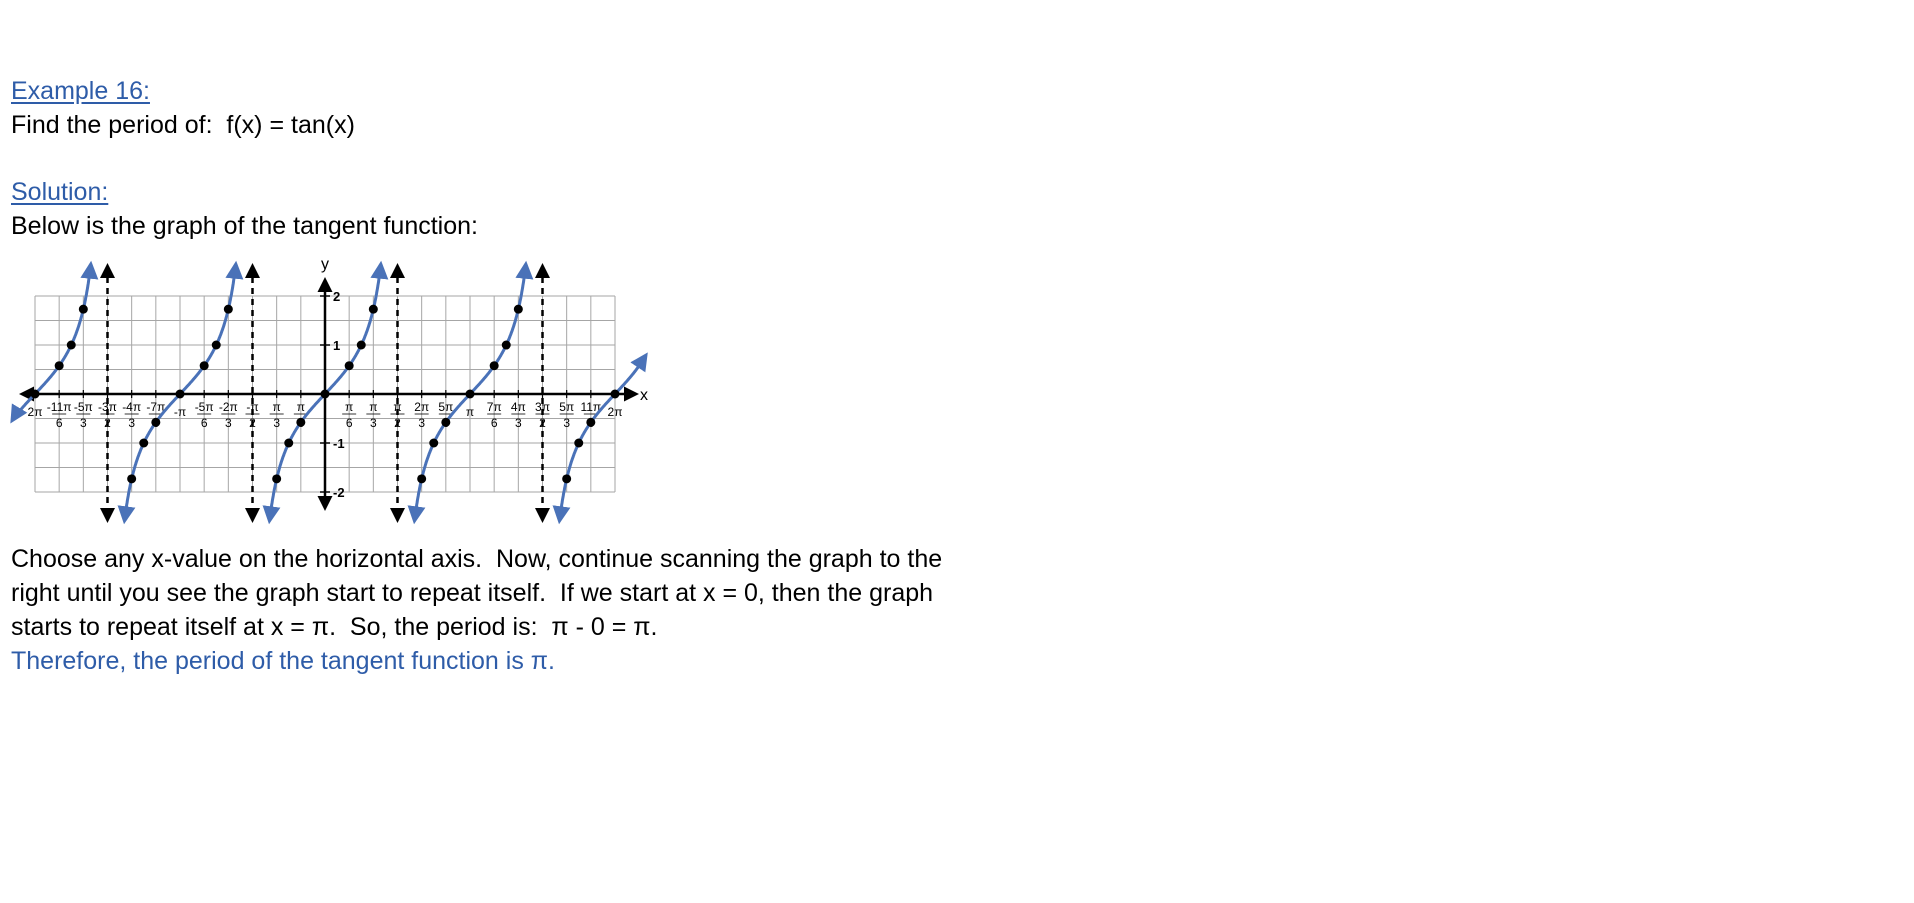 The height and width of the screenshot is (903, 1914). What do you see at coordinates (339, 443) in the screenshot?
I see `y-tick-label: -1` at bounding box center [339, 443].